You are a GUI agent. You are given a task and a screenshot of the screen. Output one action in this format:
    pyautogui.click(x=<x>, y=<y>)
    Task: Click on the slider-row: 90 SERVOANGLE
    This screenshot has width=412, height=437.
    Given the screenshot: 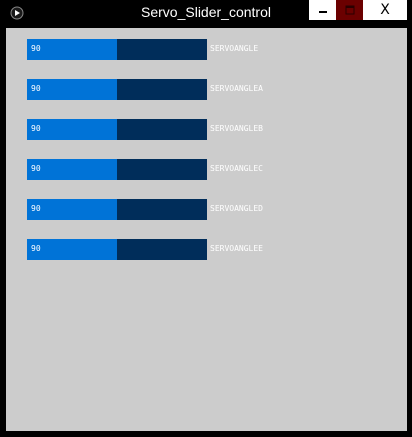 What is the action you would take?
    pyautogui.click(x=157, y=49)
    